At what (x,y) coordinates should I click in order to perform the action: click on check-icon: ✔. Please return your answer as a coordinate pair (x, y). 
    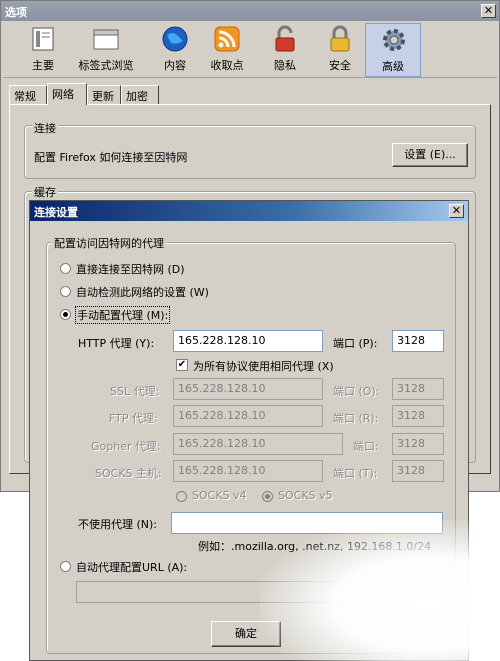
    Looking at the image, I should click on (182, 364).